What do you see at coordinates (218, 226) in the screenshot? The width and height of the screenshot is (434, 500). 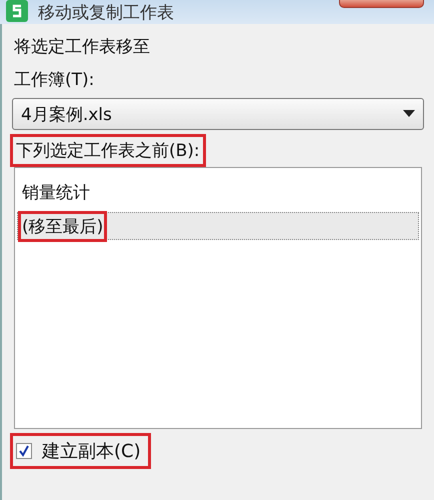 I see `sheet-list-item: (移至最后)` at bounding box center [218, 226].